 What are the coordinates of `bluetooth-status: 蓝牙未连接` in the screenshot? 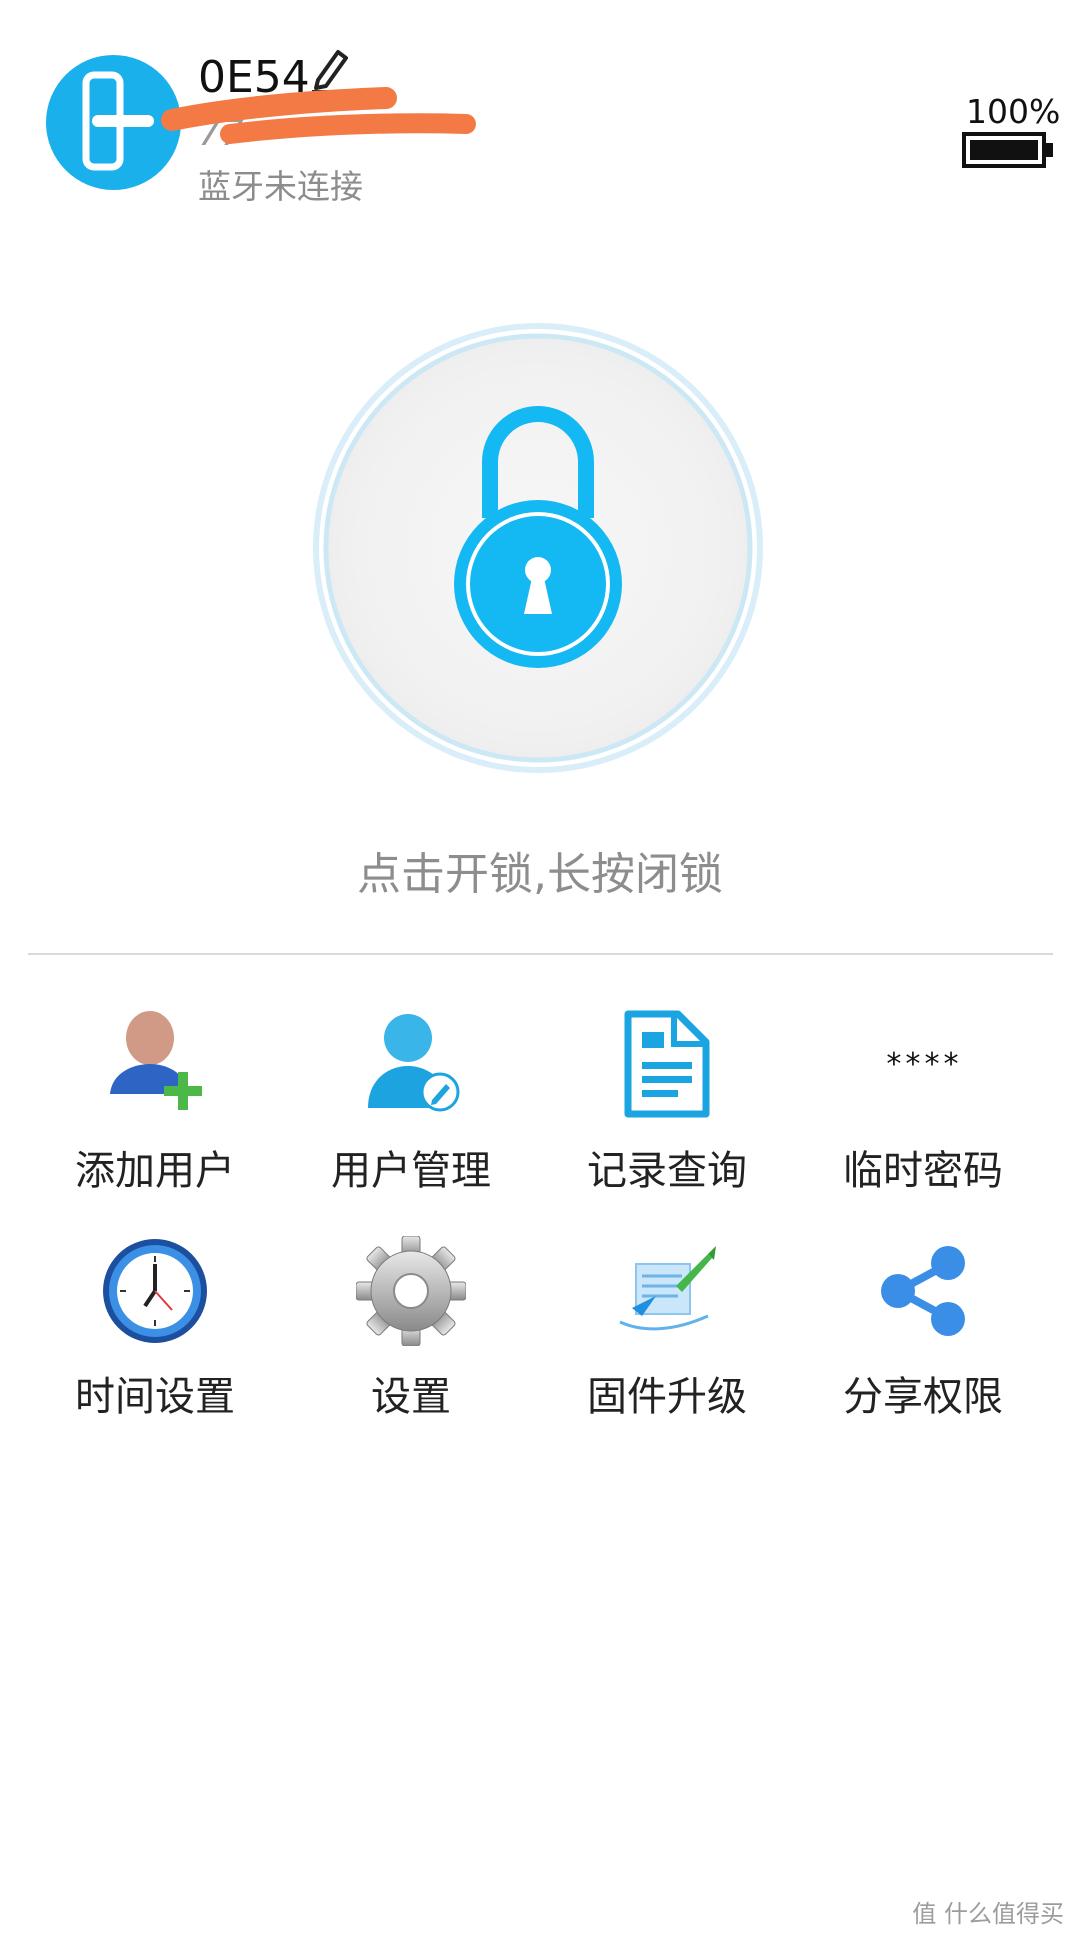 It's located at (280, 186).